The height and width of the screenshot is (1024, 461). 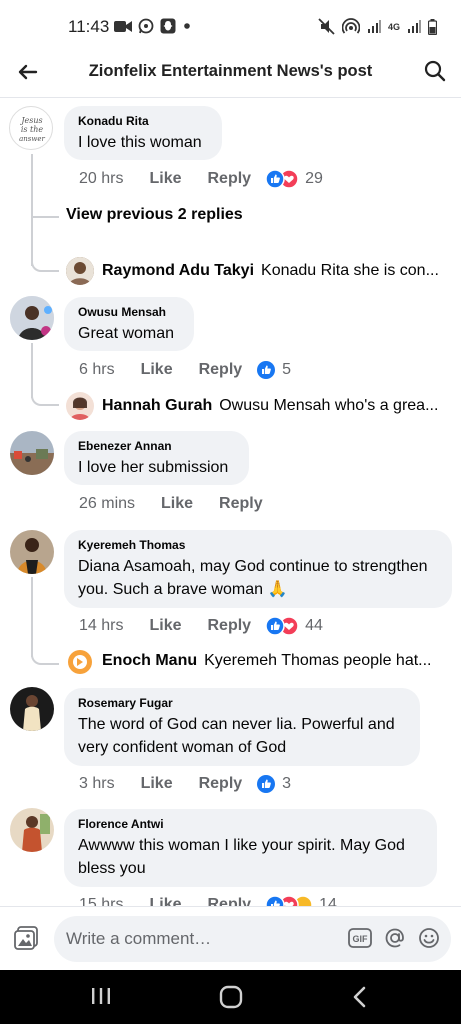 What do you see at coordinates (101, 626) in the screenshot?
I see `comment-time: 14 hrs` at bounding box center [101, 626].